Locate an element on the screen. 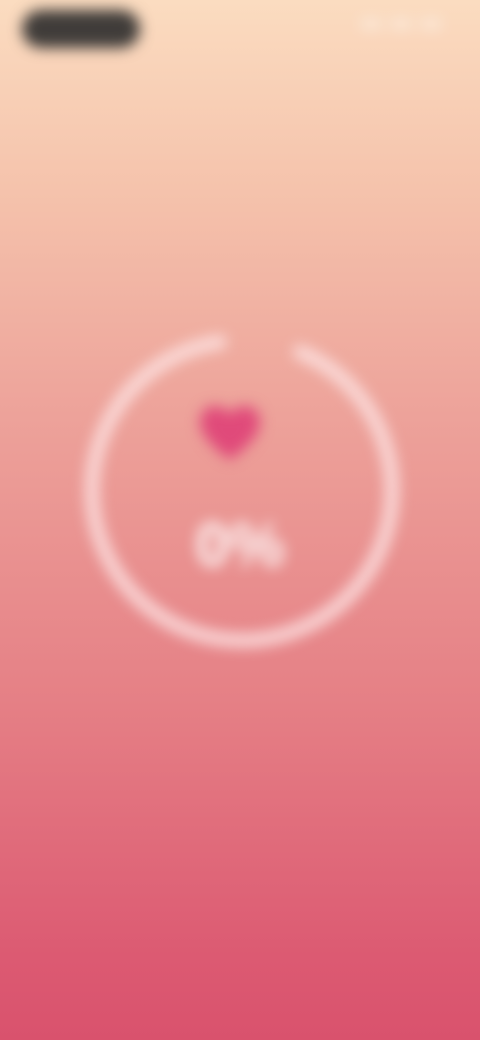  status-bar-pill is located at coordinates (81, 29).